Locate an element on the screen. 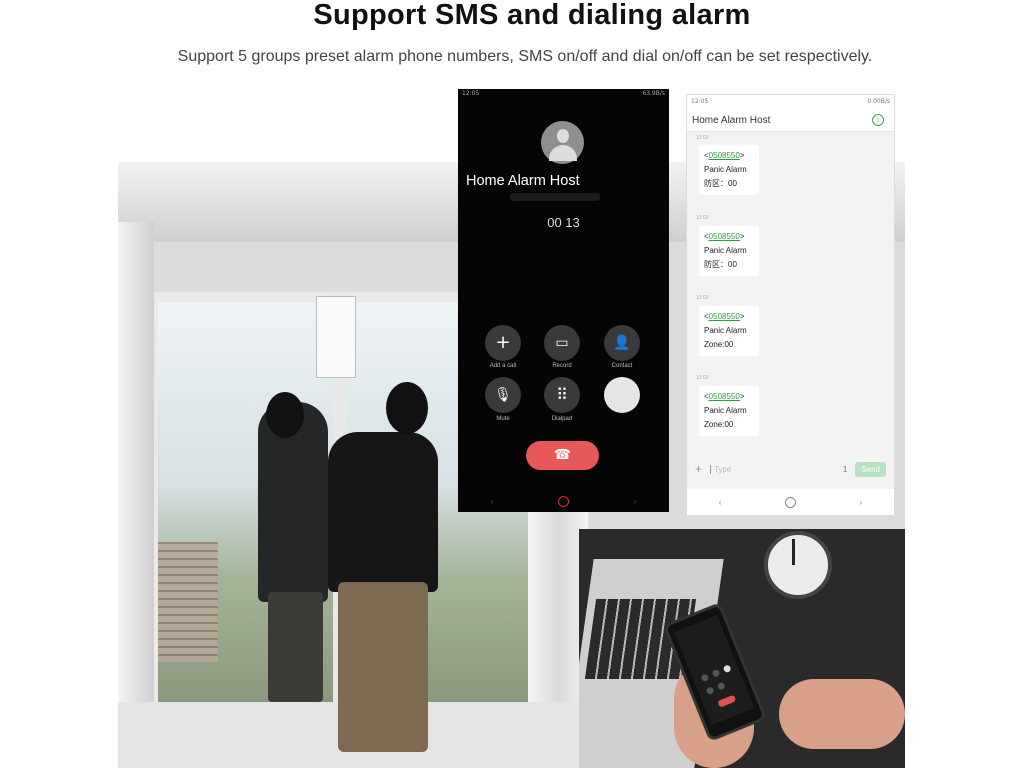 The image size is (1024, 768). contact-button: 👤 is located at coordinates (622, 343).